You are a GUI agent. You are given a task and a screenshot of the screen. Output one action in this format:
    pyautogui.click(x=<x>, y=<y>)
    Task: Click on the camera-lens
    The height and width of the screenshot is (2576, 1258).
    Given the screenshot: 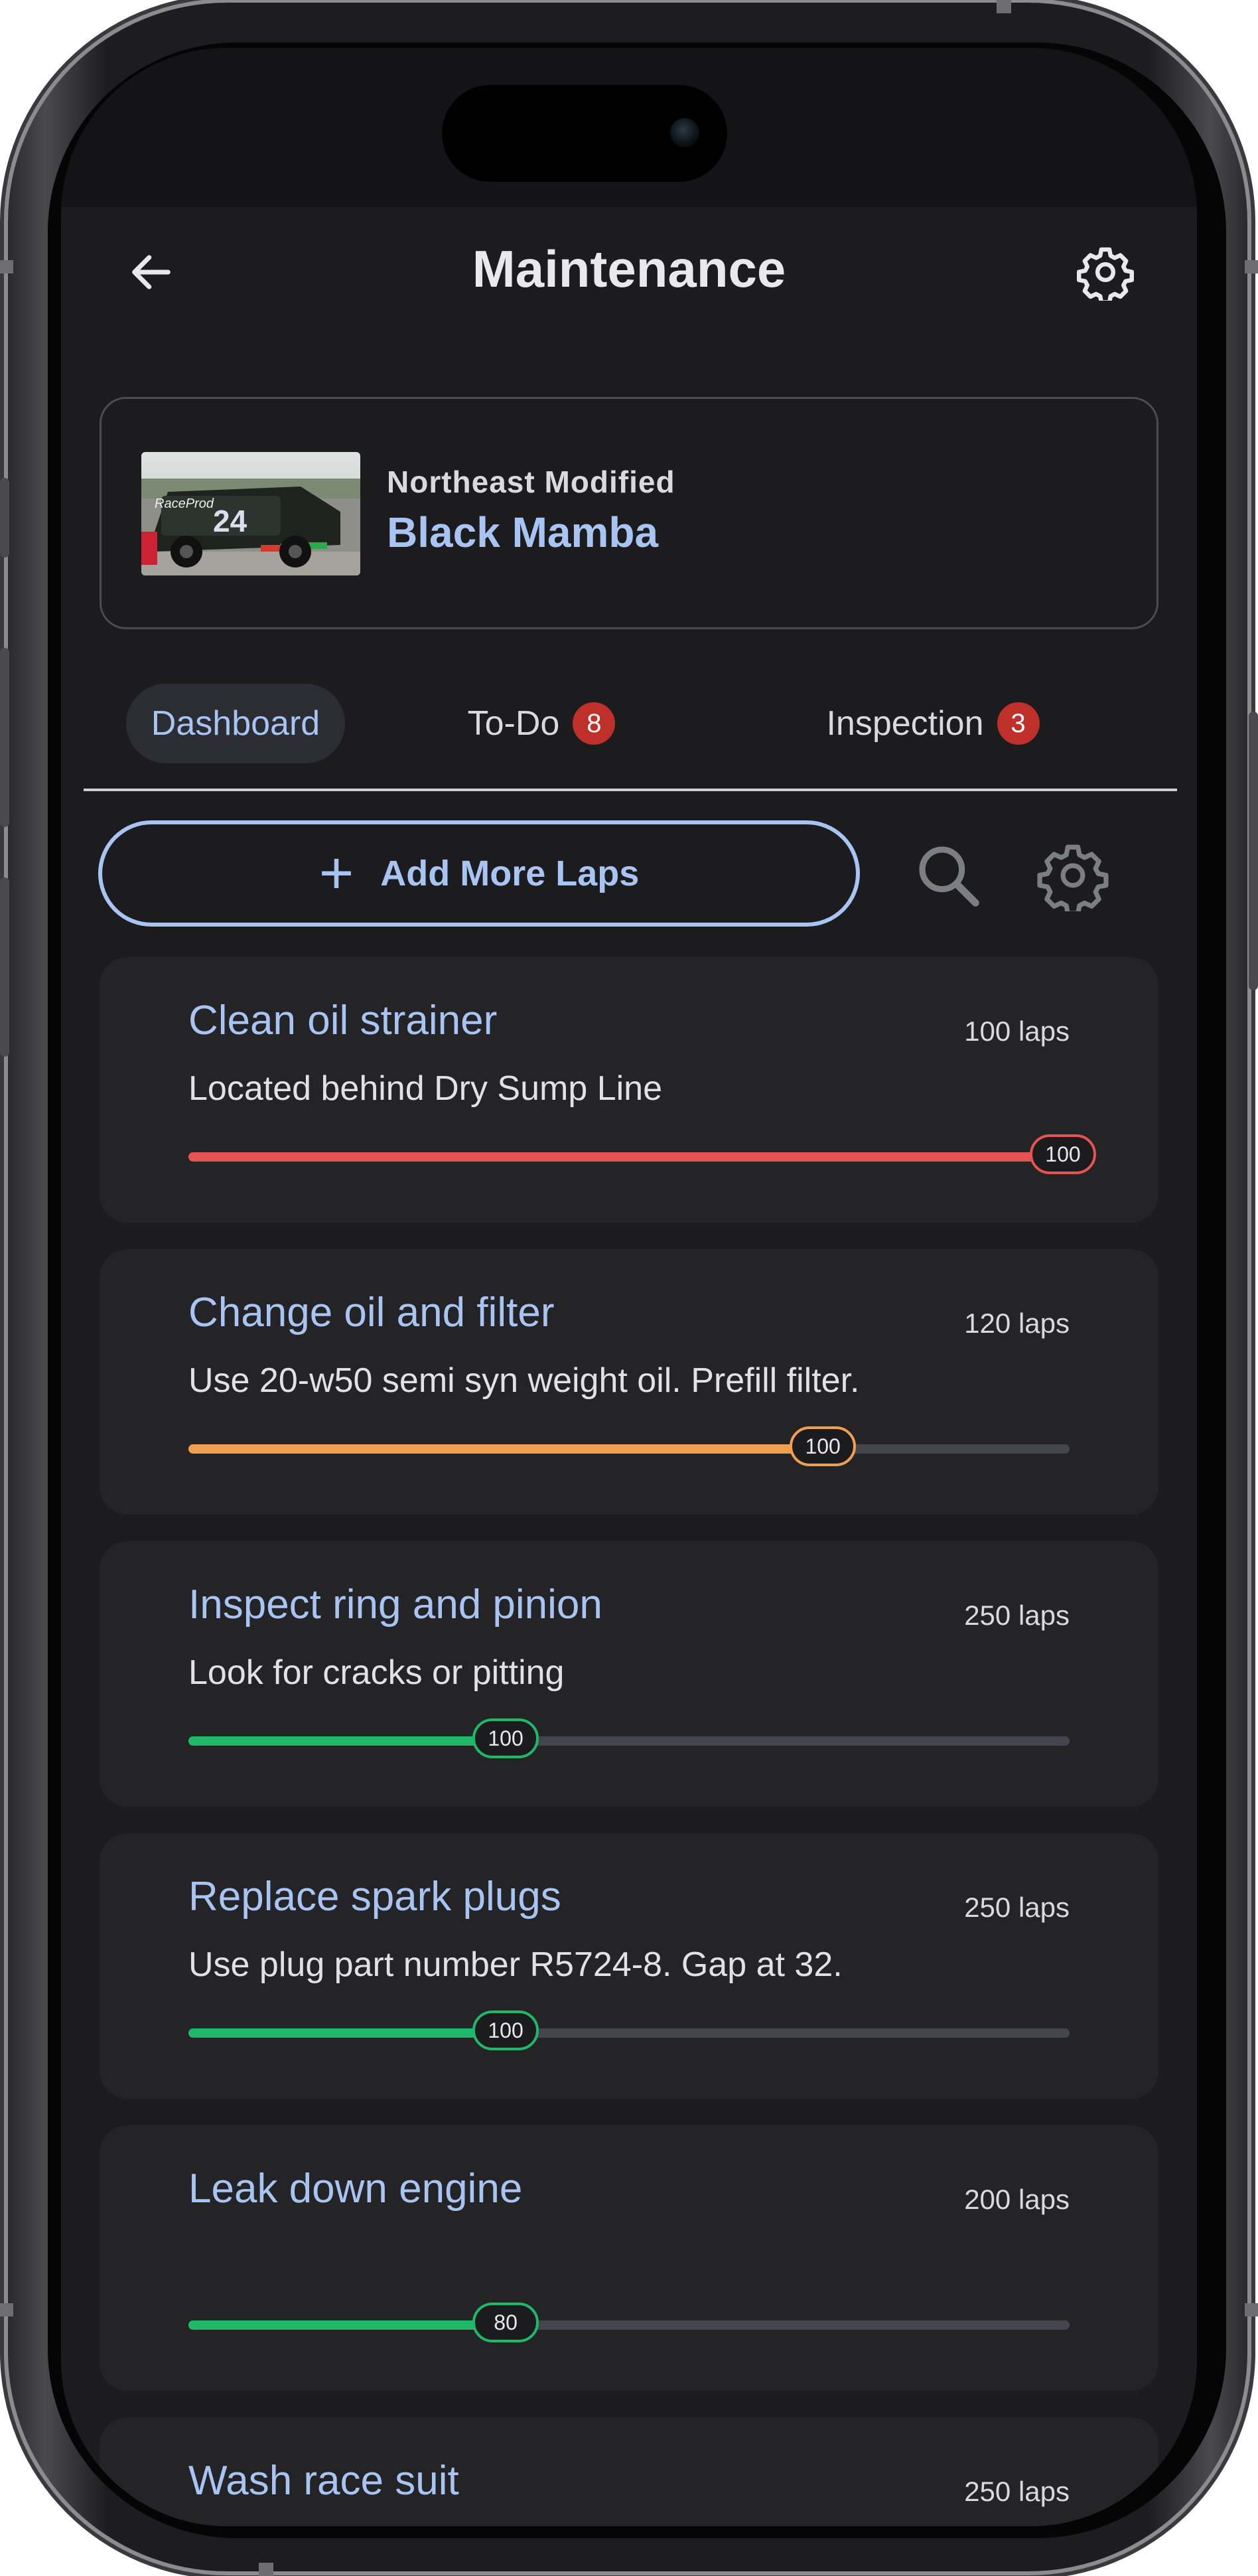 What is the action you would take?
    pyautogui.click(x=684, y=133)
    